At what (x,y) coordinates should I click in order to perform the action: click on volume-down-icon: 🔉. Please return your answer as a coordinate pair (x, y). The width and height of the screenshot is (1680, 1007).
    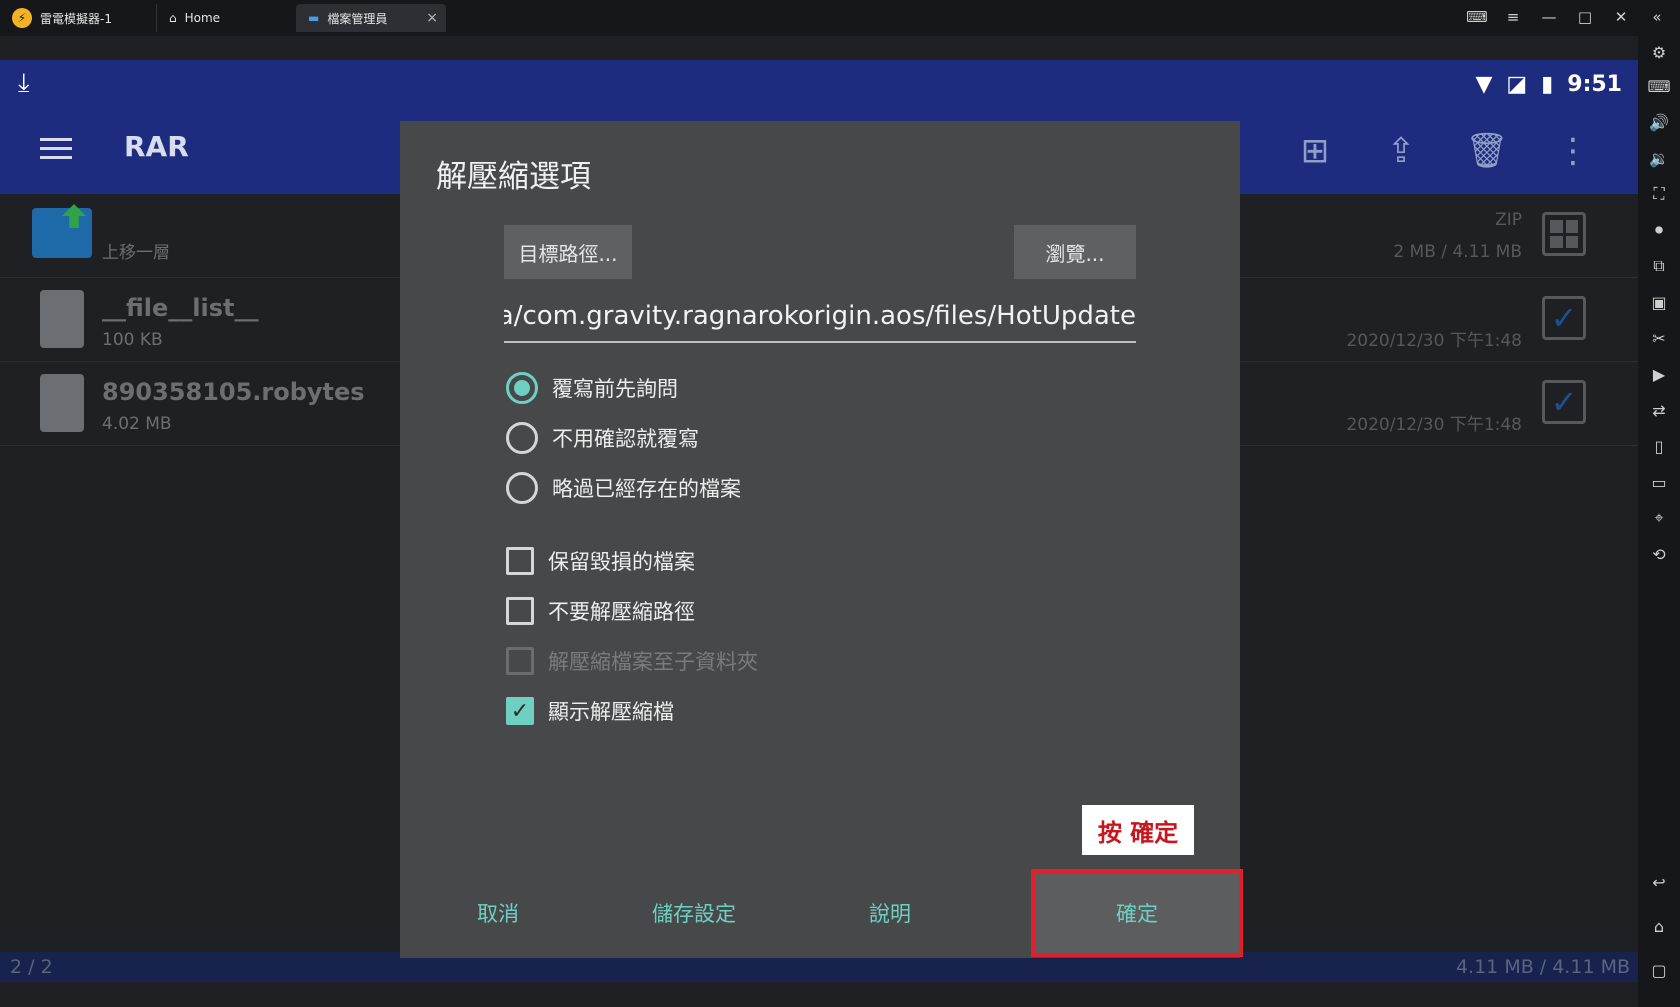
    Looking at the image, I should click on (1659, 158).